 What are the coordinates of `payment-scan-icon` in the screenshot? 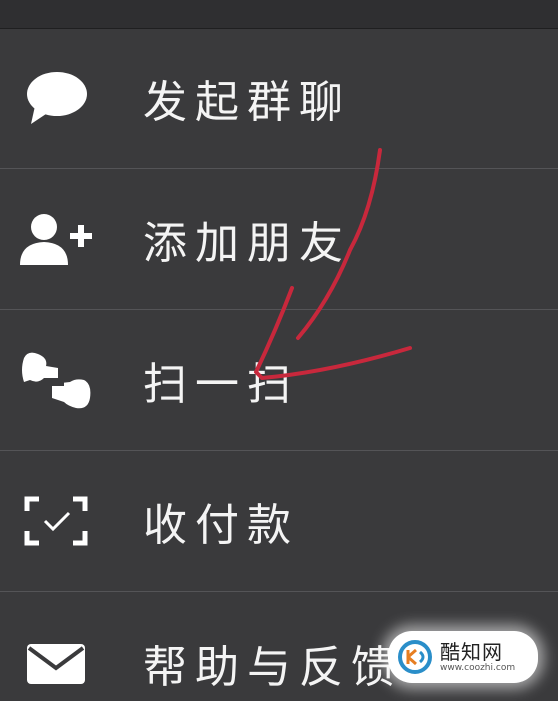 It's located at (56, 521).